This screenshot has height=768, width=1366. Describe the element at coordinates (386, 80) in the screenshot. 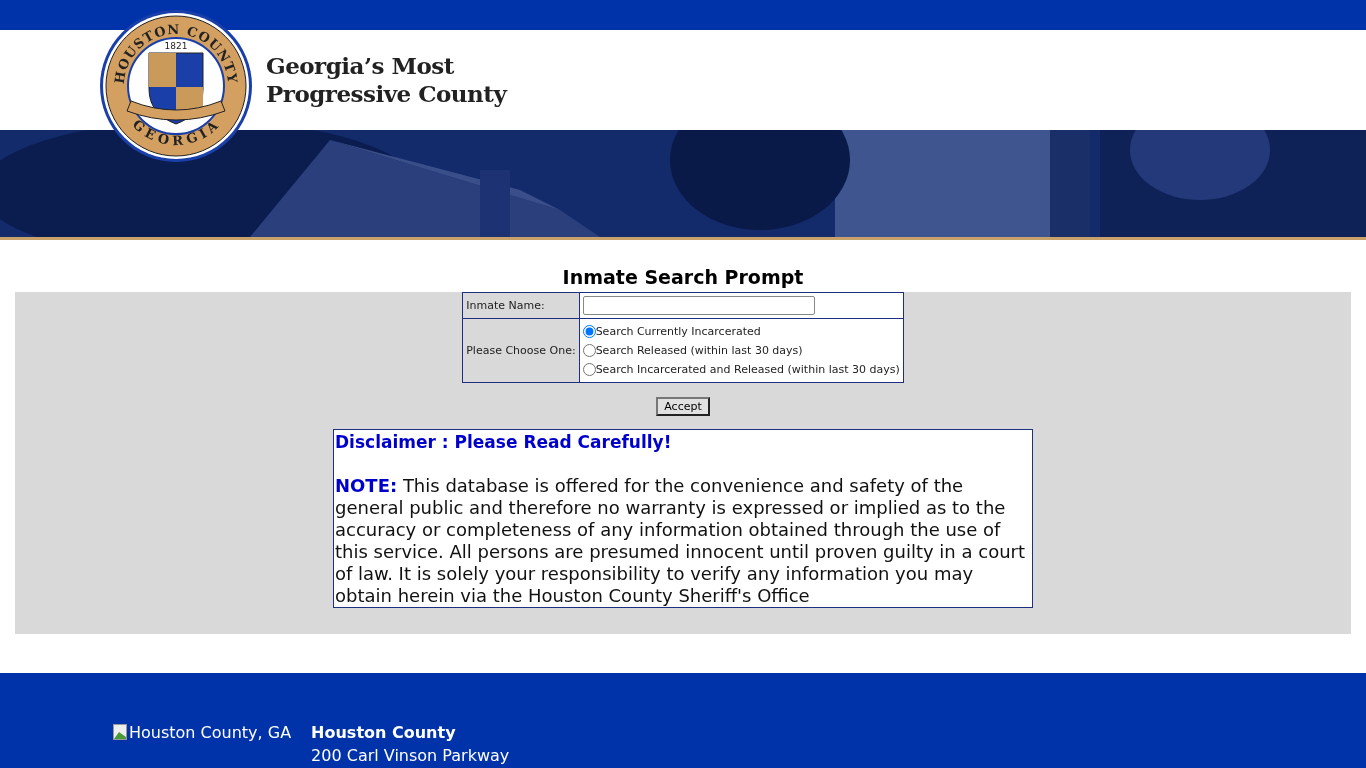

I see `tagline: Georgia’s Most Progressive County` at that location.